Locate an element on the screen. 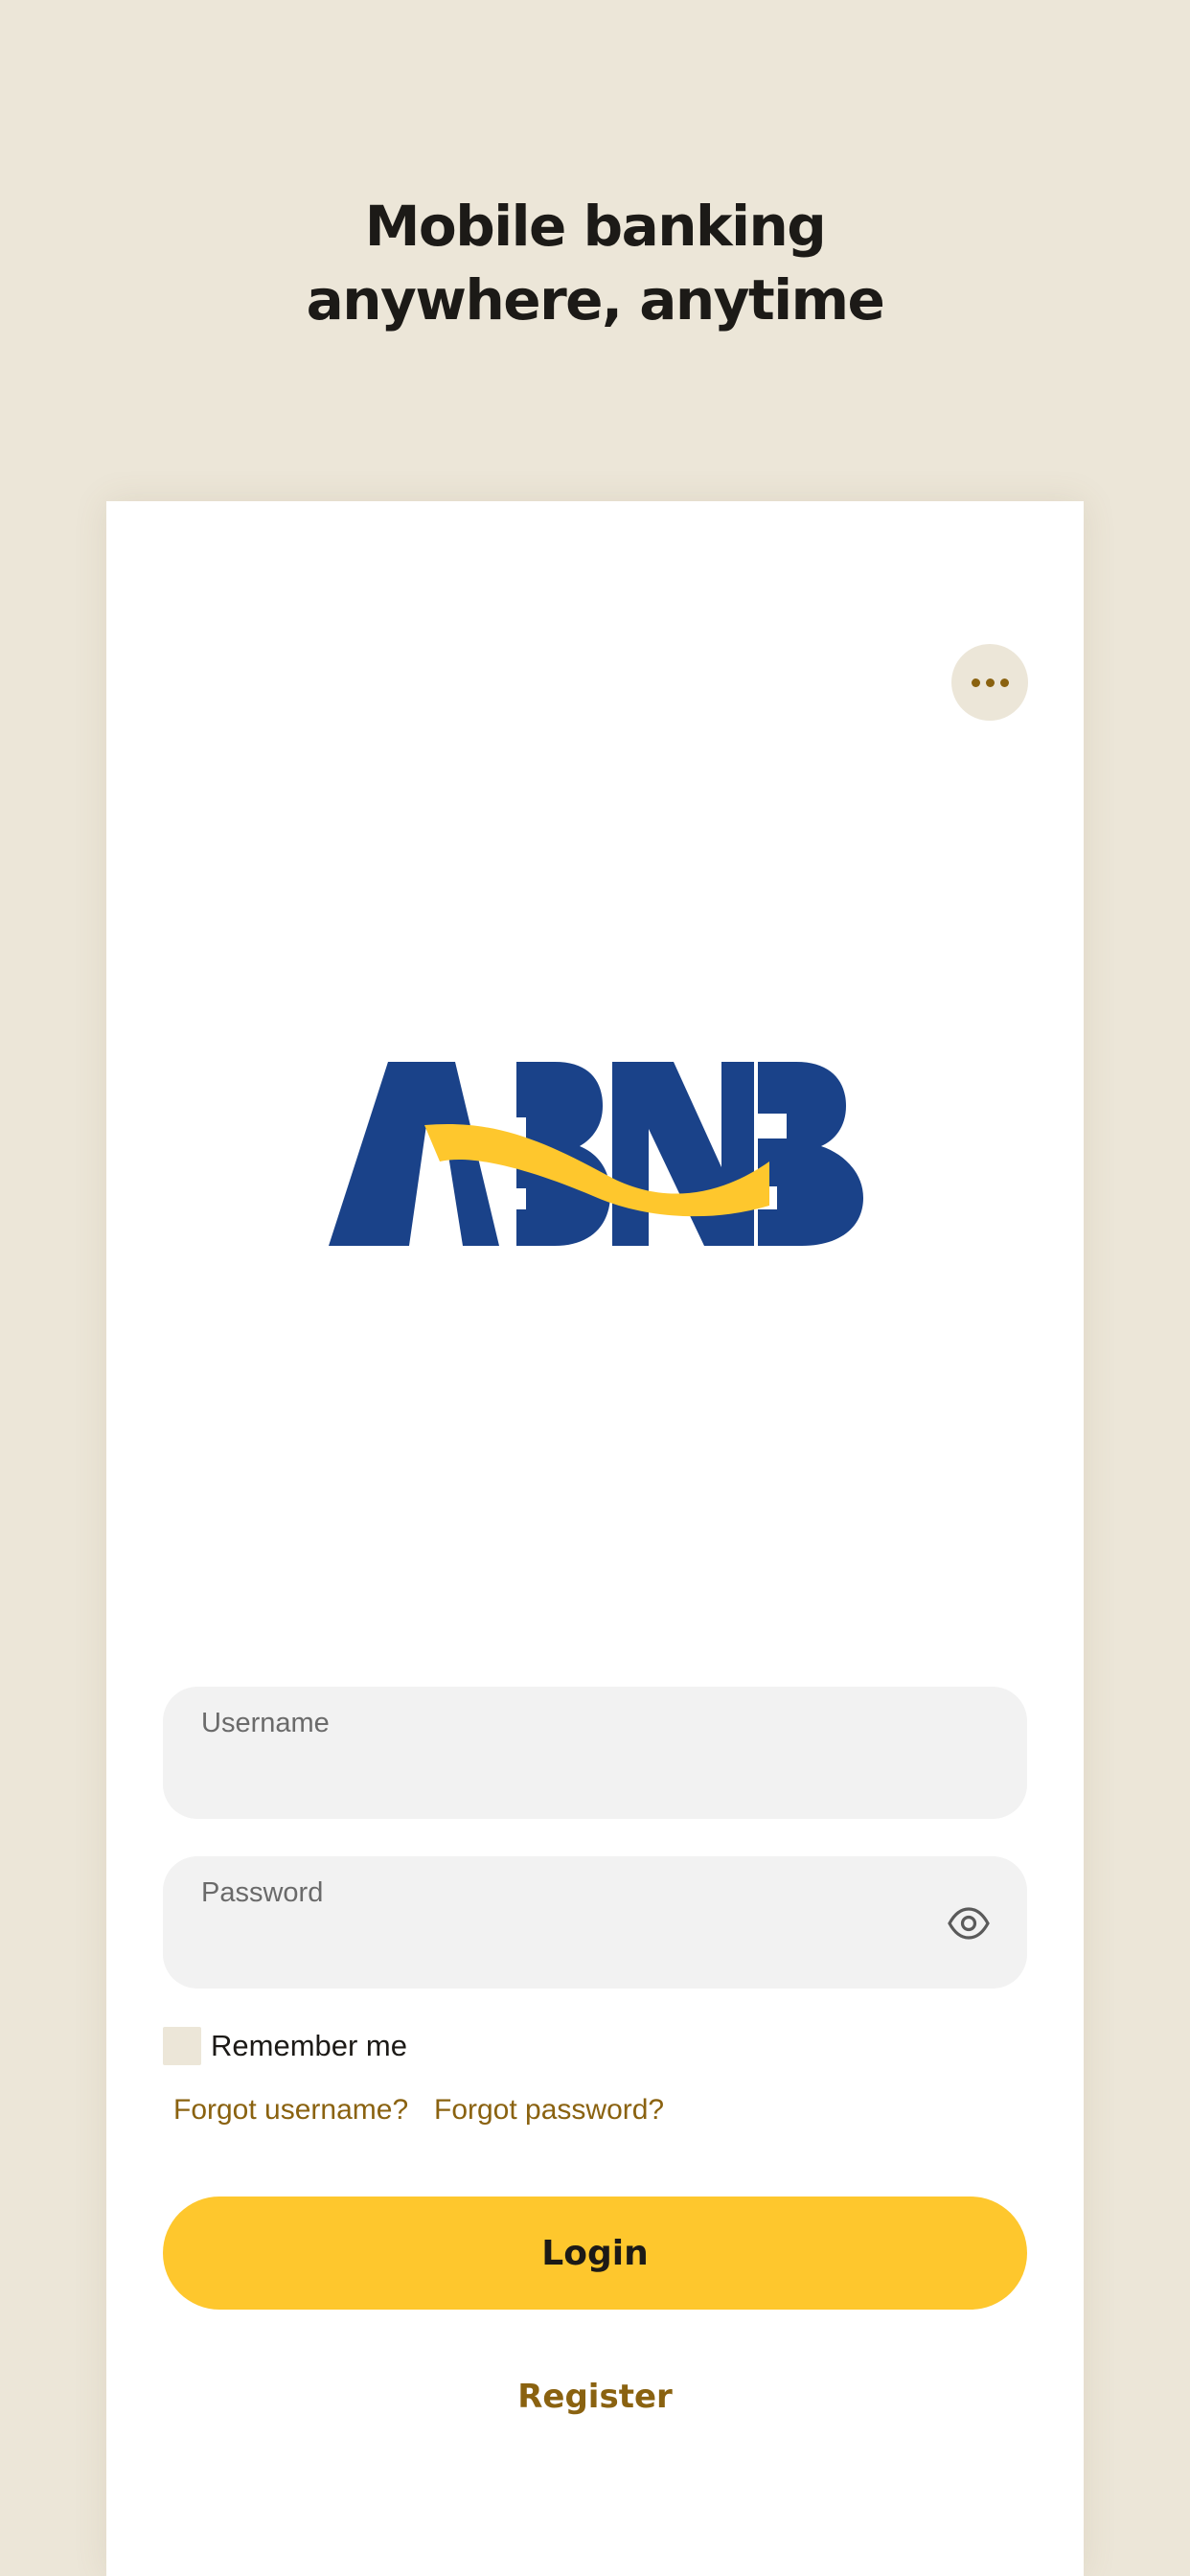 The width and height of the screenshot is (1190, 2576). headline-line-2: anywhere, anytime is located at coordinates (595, 300).